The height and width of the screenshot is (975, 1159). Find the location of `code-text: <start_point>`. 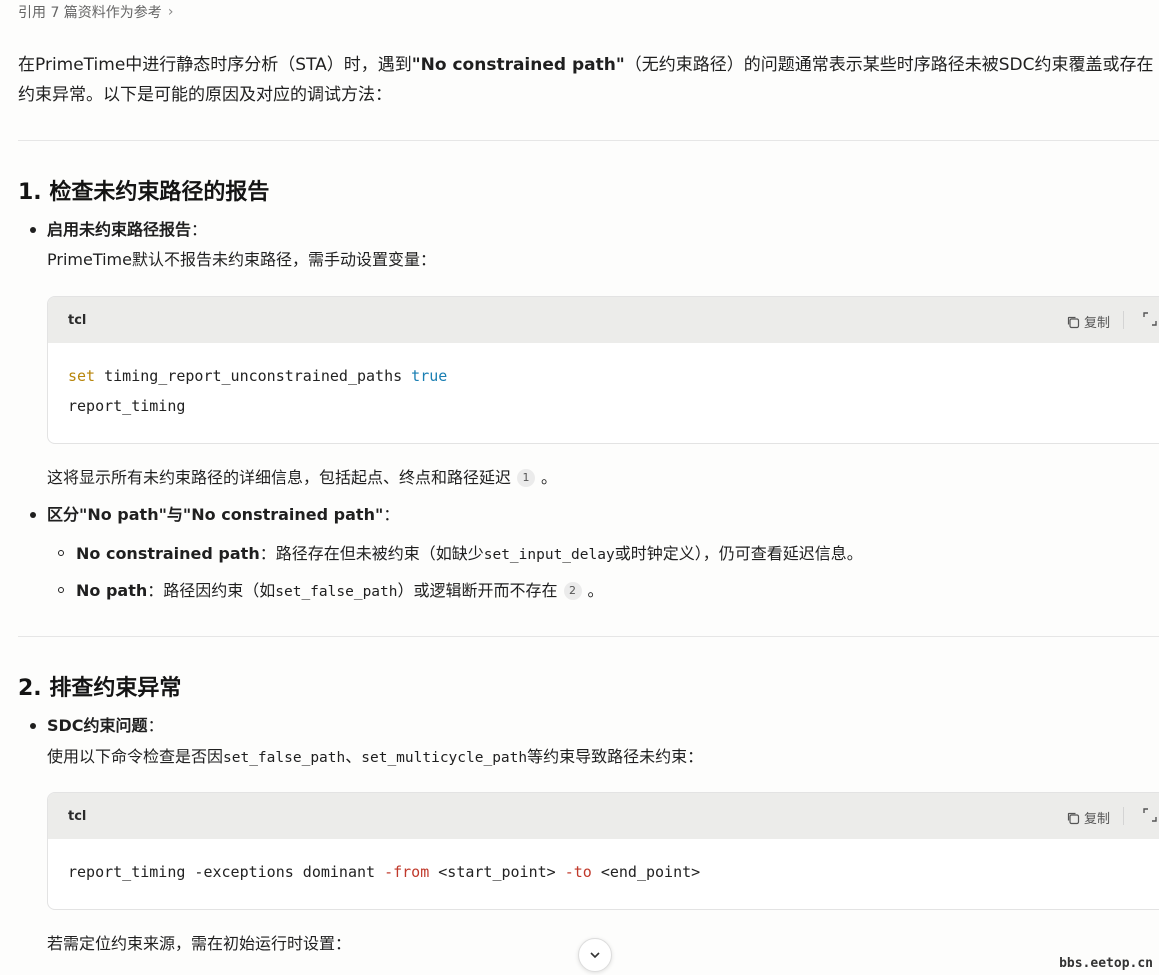

code-text: <start_point> is located at coordinates (497, 872).